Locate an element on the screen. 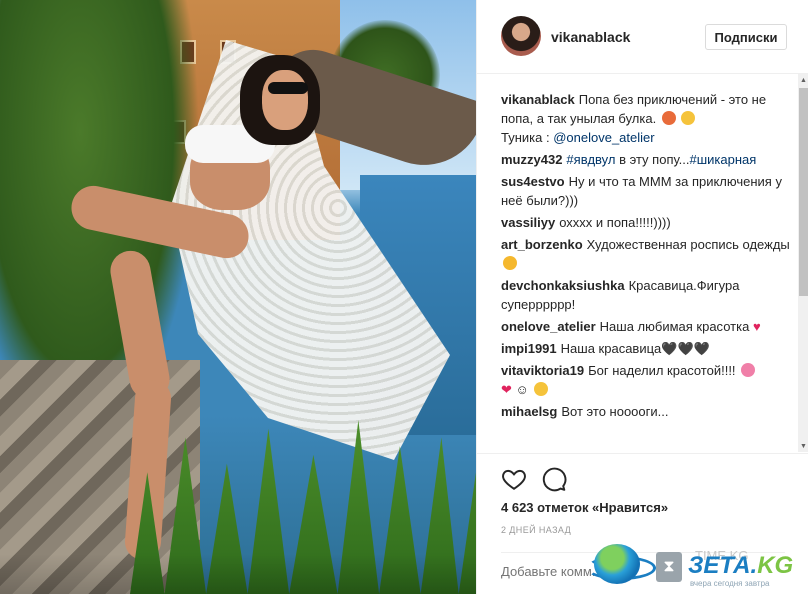 The image size is (808, 595). post-header: vikanablack Подписки is located at coordinates (642, 37).